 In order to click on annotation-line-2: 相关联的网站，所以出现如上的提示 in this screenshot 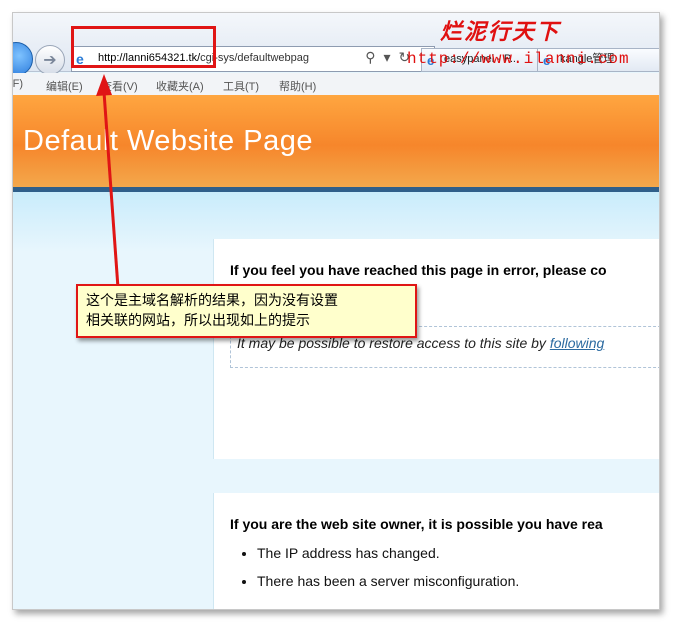, I will do `click(198, 320)`.